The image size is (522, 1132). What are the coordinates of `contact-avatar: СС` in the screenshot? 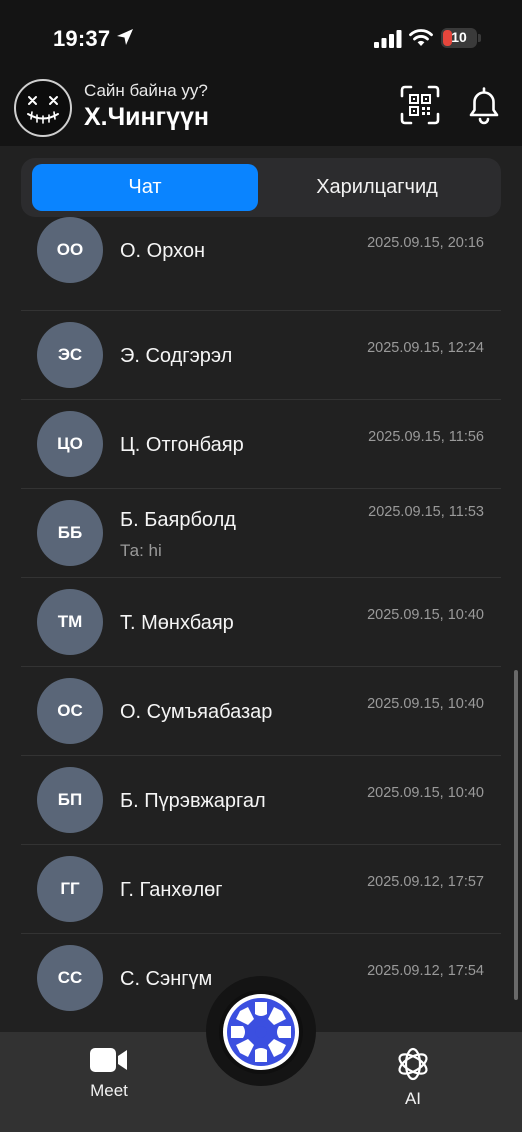 It's located at (70, 978).